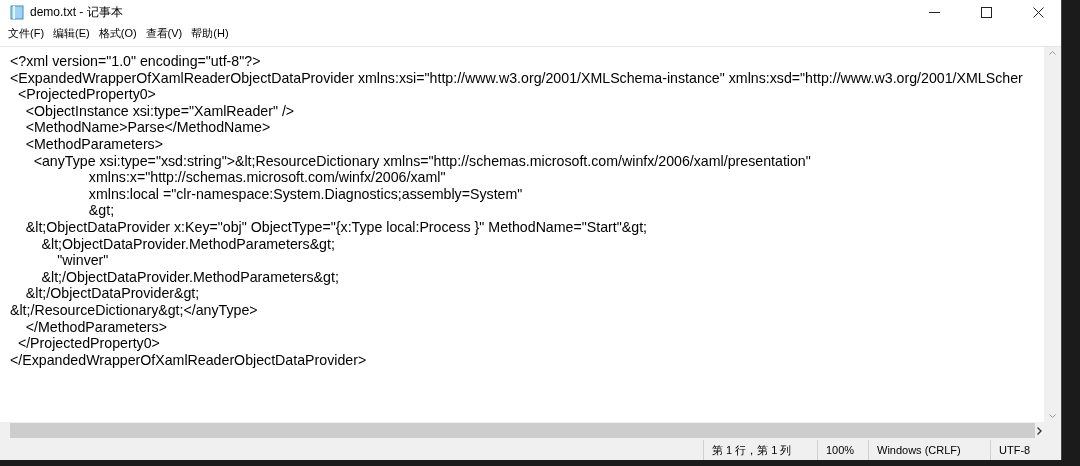 The image size is (1080, 466). What do you see at coordinates (134, 310) in the screenshot?
I see `text-line: &lt;/ResourceDictionary&gt;</anyType>` at bounding box center [134, 310].